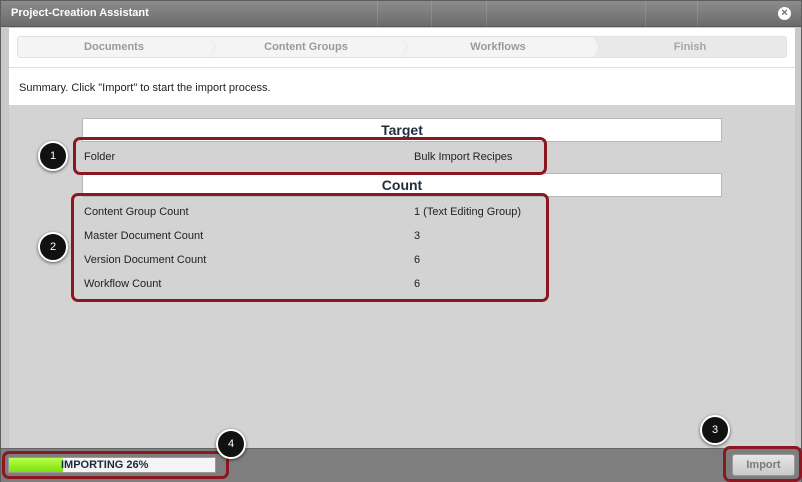  I want to click on step-content-groups: Content Groups, so click(309, 47).